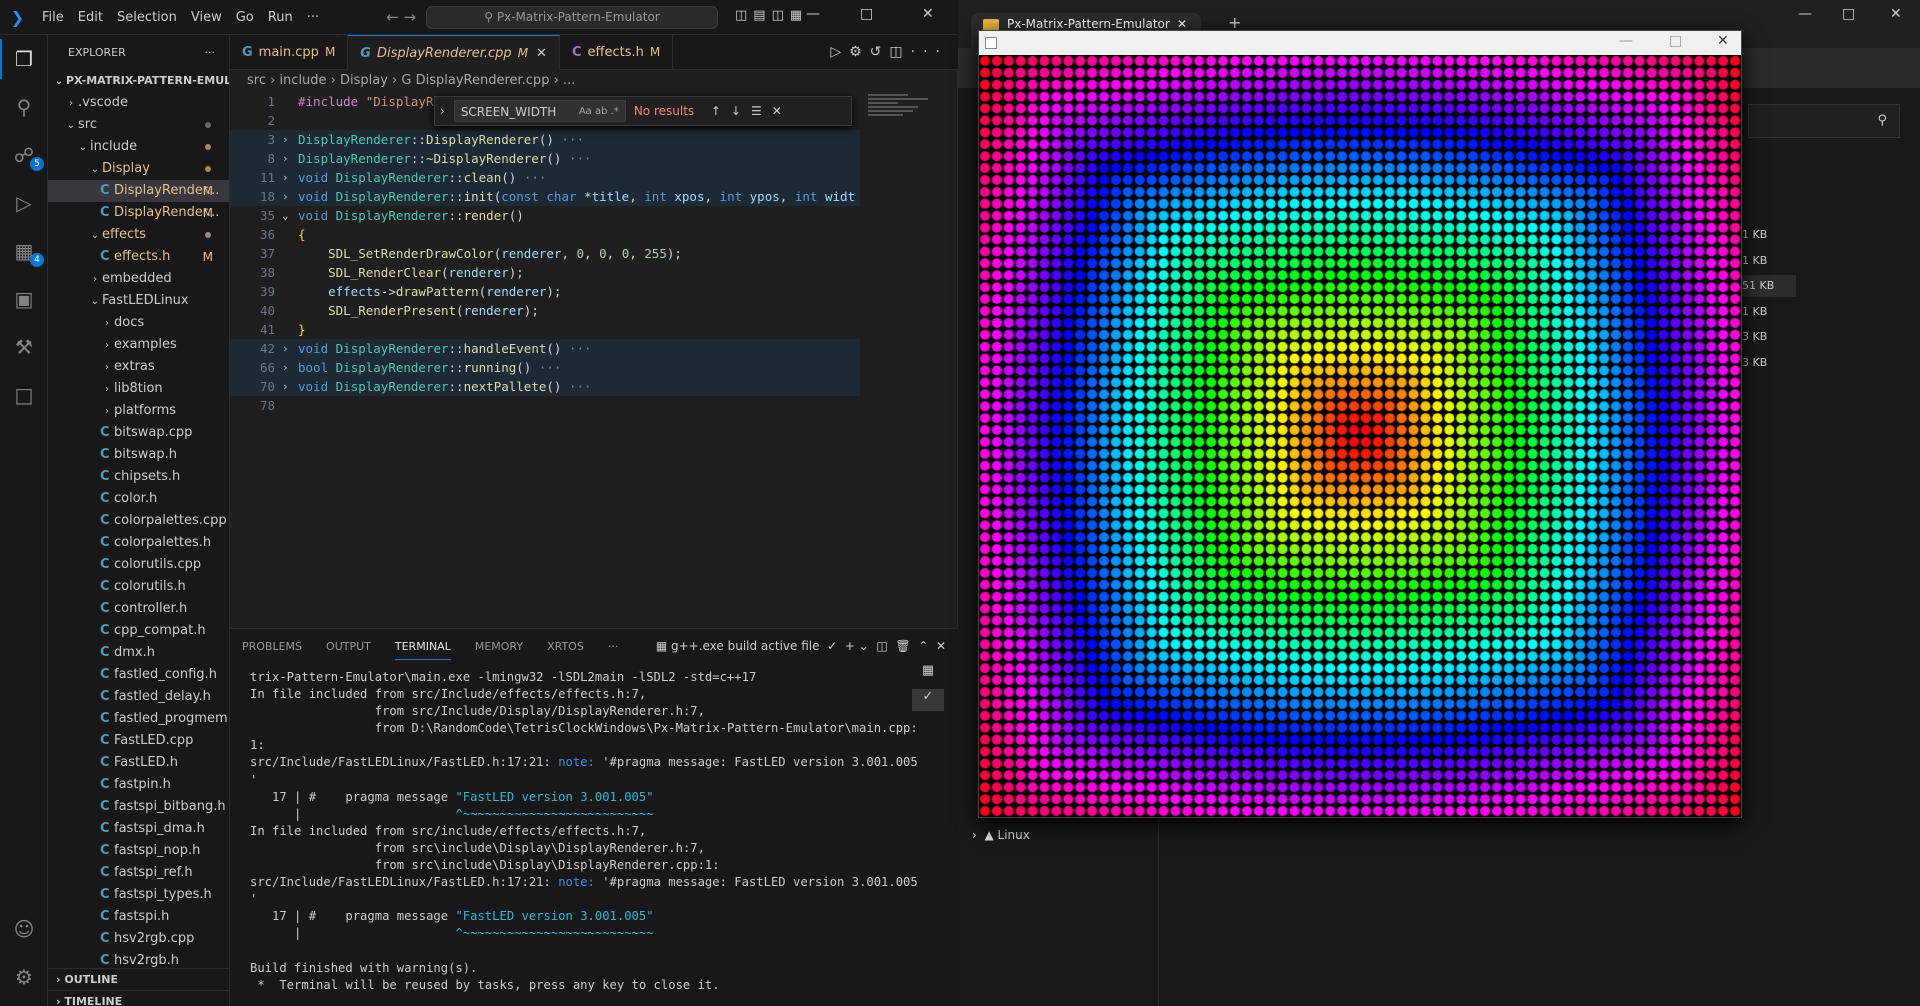 The width and height of the screenshot is (1920, 1006). What do you see at coordinates (545, 367) in the screenshot?
I see `code-line: 66 › bool DisplayRenderer::running() ···` at bounding box center [545, 367].